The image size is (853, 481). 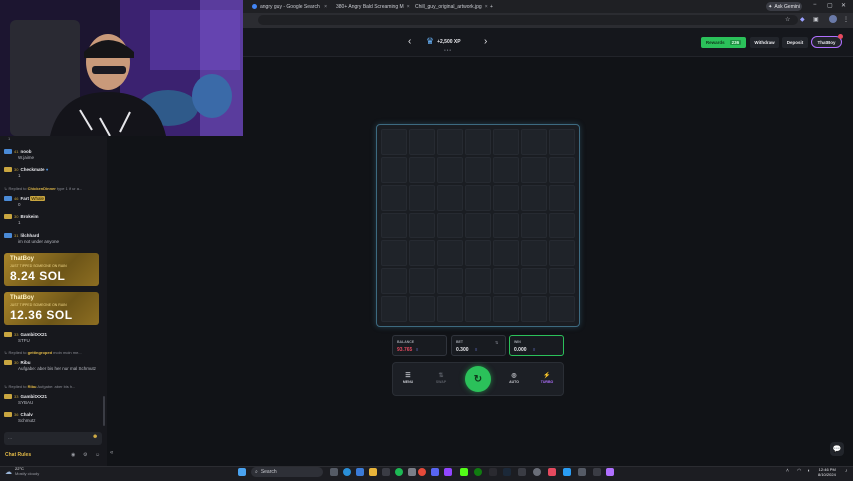 I want to click on ask-gemini-button: ✦ Ask Gemini, so click(x=784, y=6).